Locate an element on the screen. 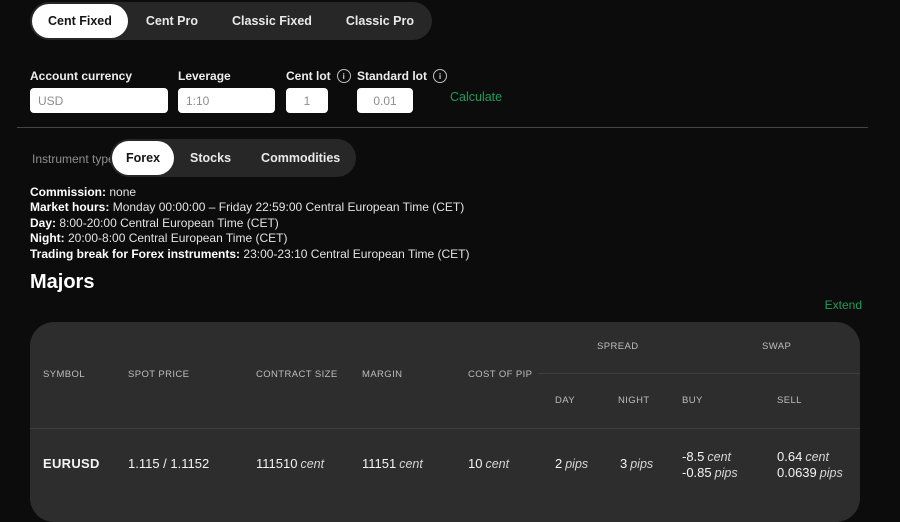 The height and width of the screenshot is (522, 900). column-header-spread-night: NIGHT is located at coordinates (634, 400).